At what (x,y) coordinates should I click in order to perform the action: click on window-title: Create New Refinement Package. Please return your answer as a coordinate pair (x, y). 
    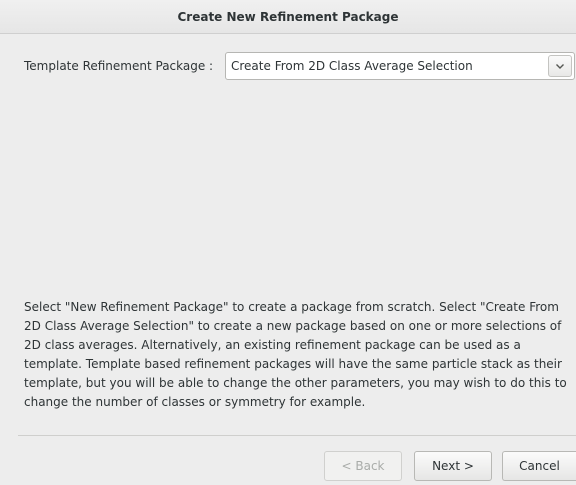
    Looking at the image, I should click on (288, 16).